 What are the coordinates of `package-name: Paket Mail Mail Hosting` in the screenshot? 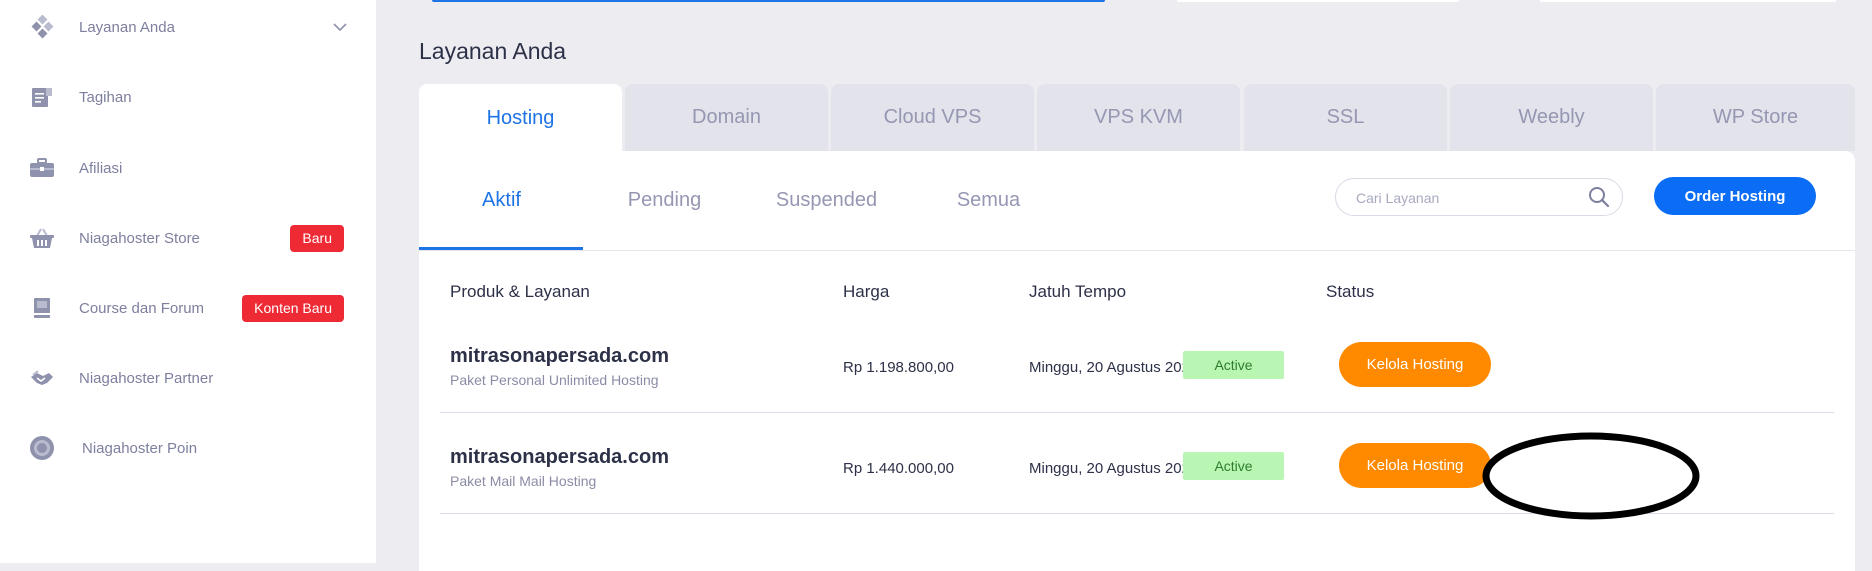 It's located at (523, 481).